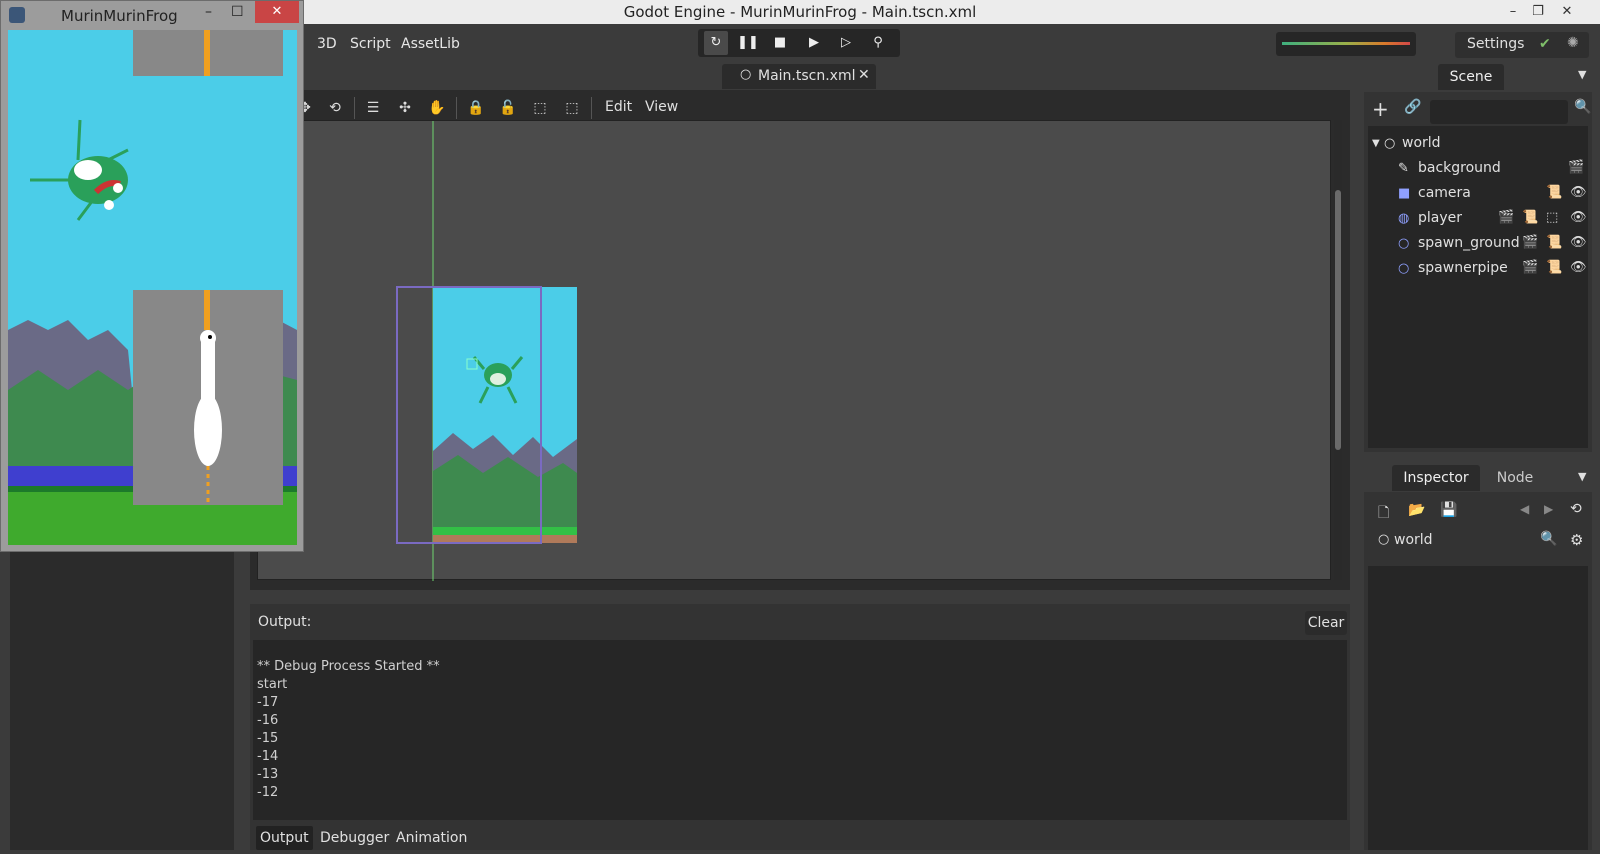 This screenshot has height=854, width=1600. What do you see at coordinates (508, 108) in the screenshot?
I see `unlock-icon: 🔓` at bounding box center [508, 108].